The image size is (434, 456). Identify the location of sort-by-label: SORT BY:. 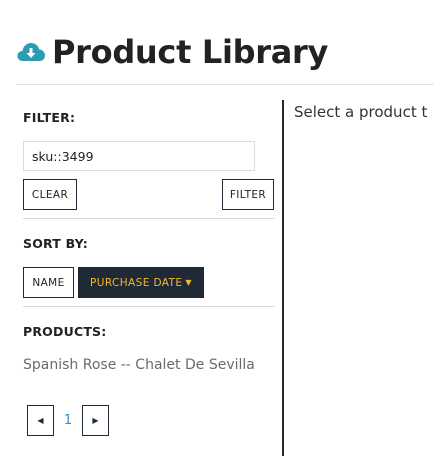
(55, 243).